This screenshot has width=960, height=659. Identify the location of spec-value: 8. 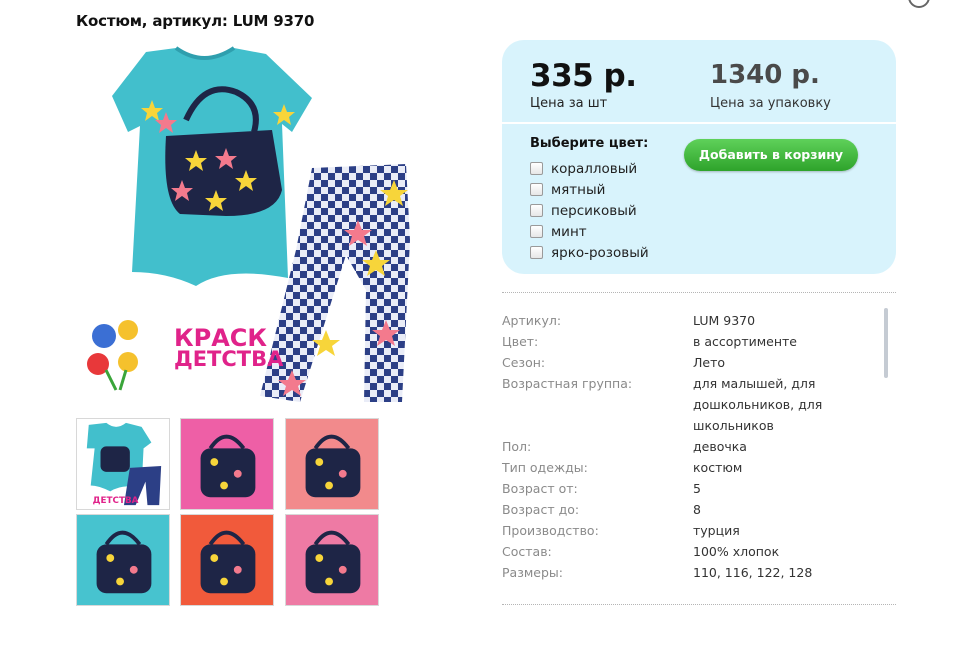
(697, 509).